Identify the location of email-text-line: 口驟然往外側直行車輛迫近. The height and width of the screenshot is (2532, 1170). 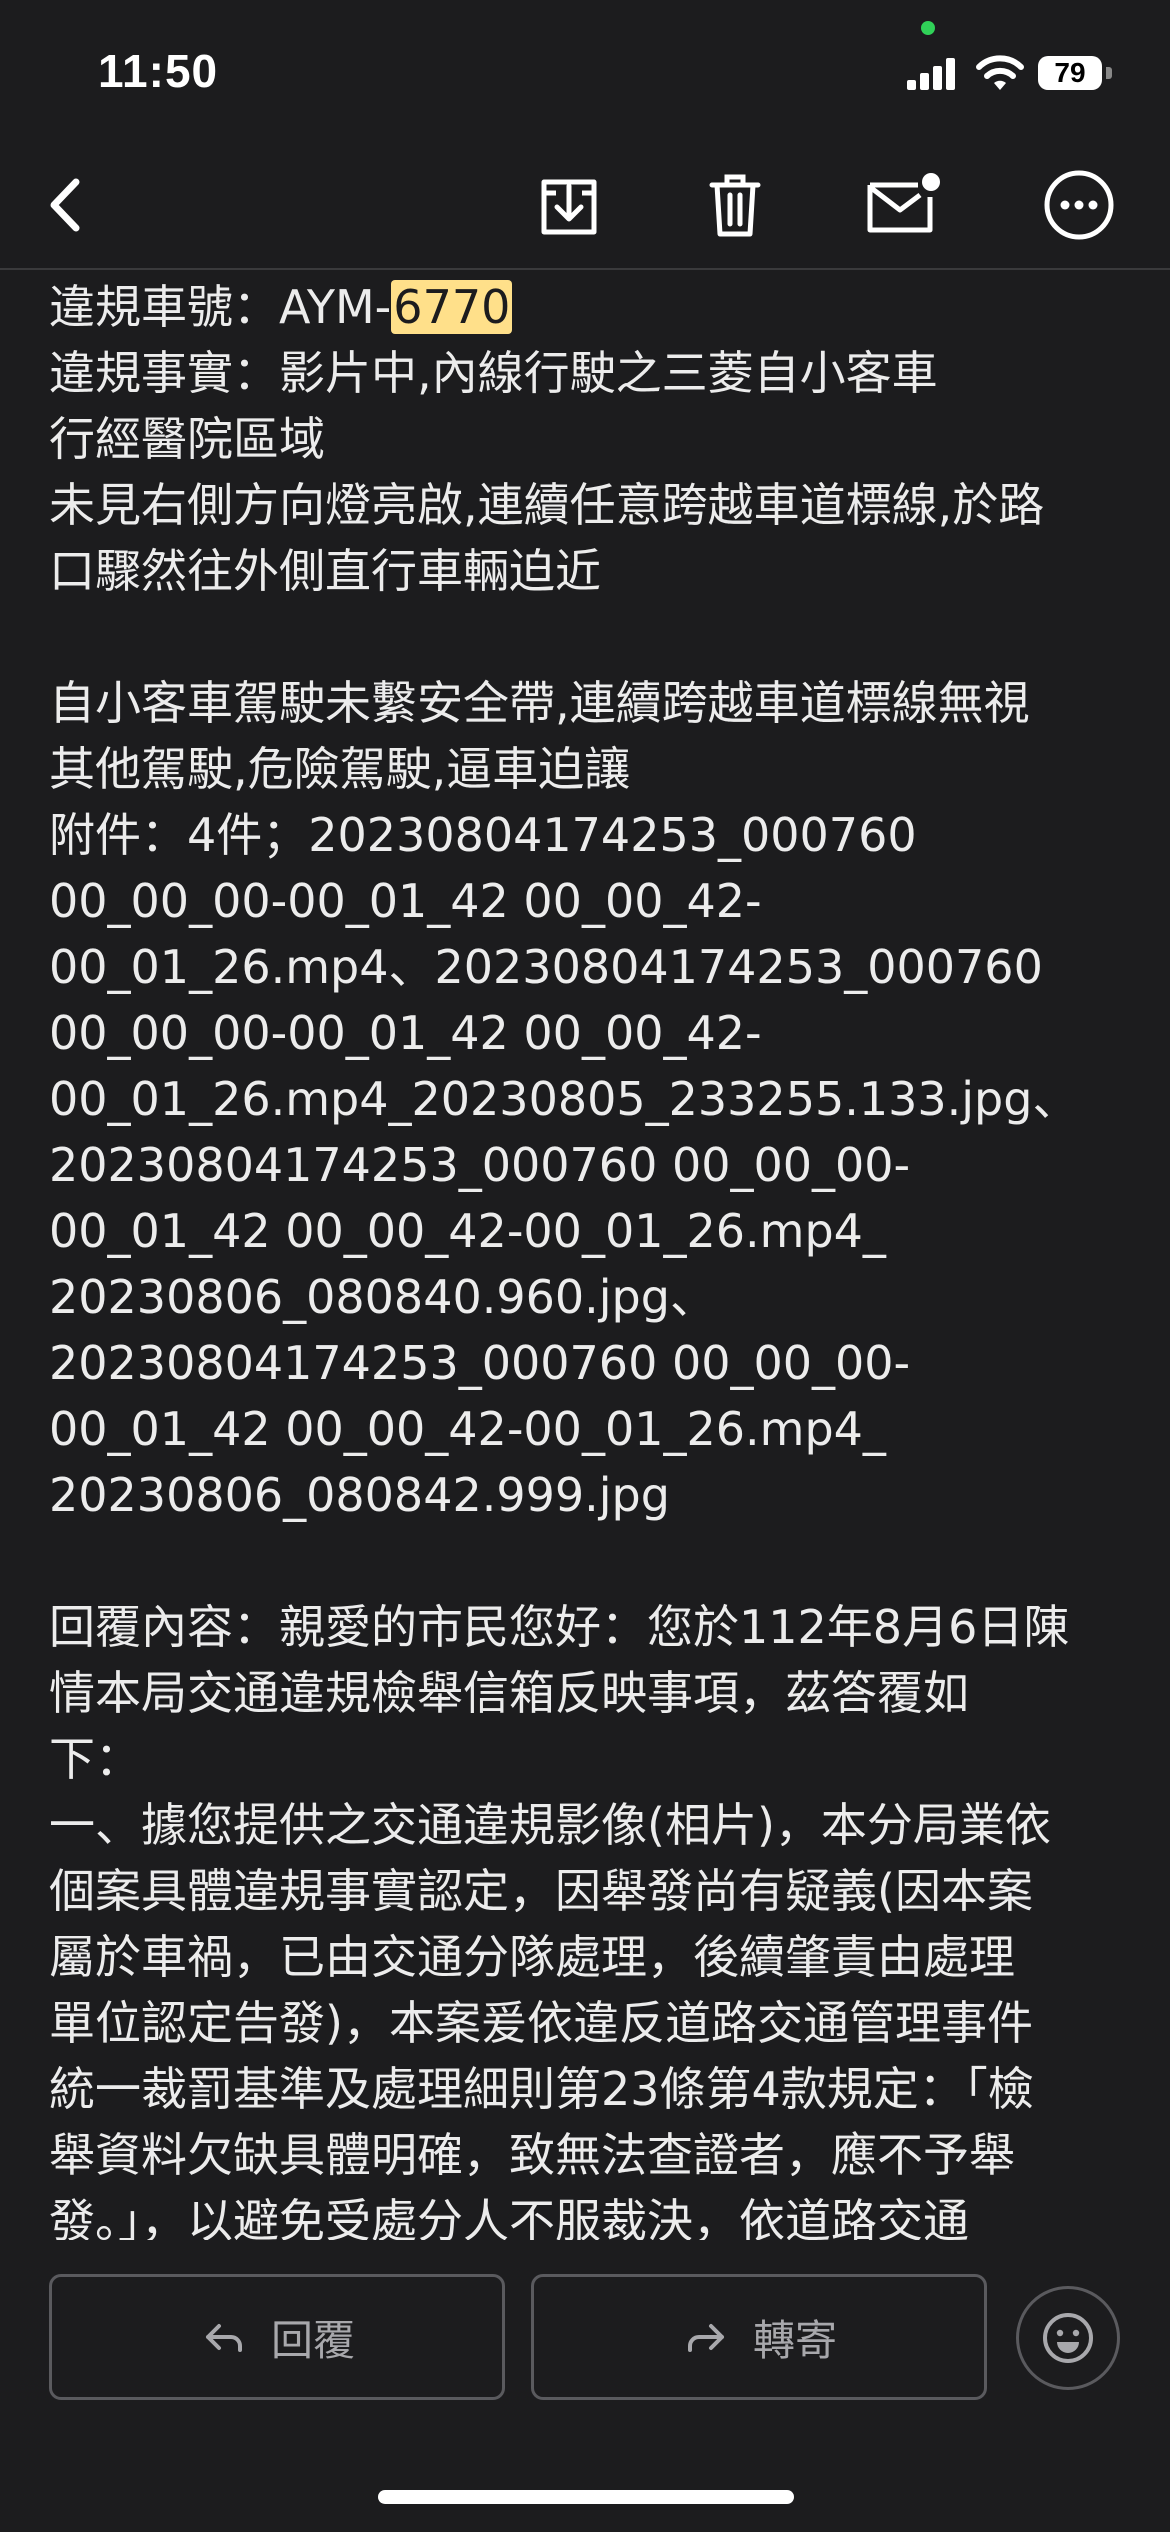
(325, 571).